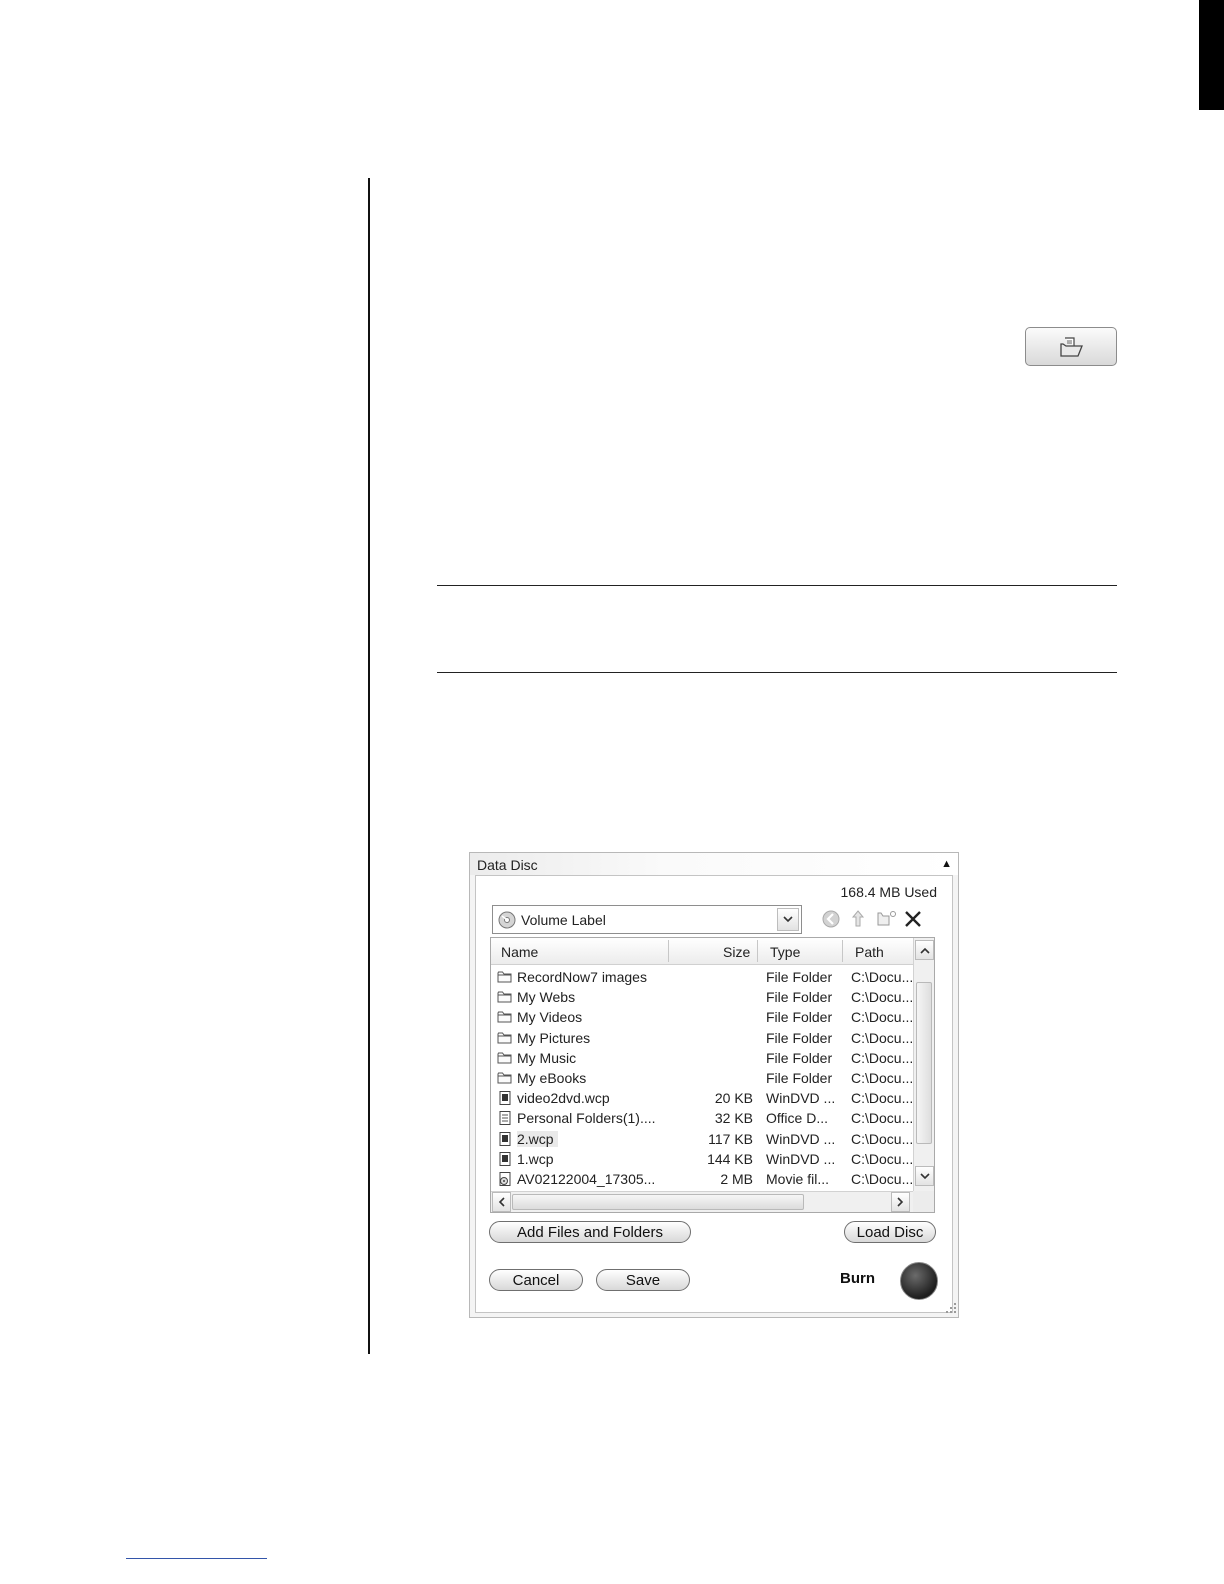 The width and height of the screenshot is (1224, 1584). I want to click on file-name: My Webs, so click(546, 997).